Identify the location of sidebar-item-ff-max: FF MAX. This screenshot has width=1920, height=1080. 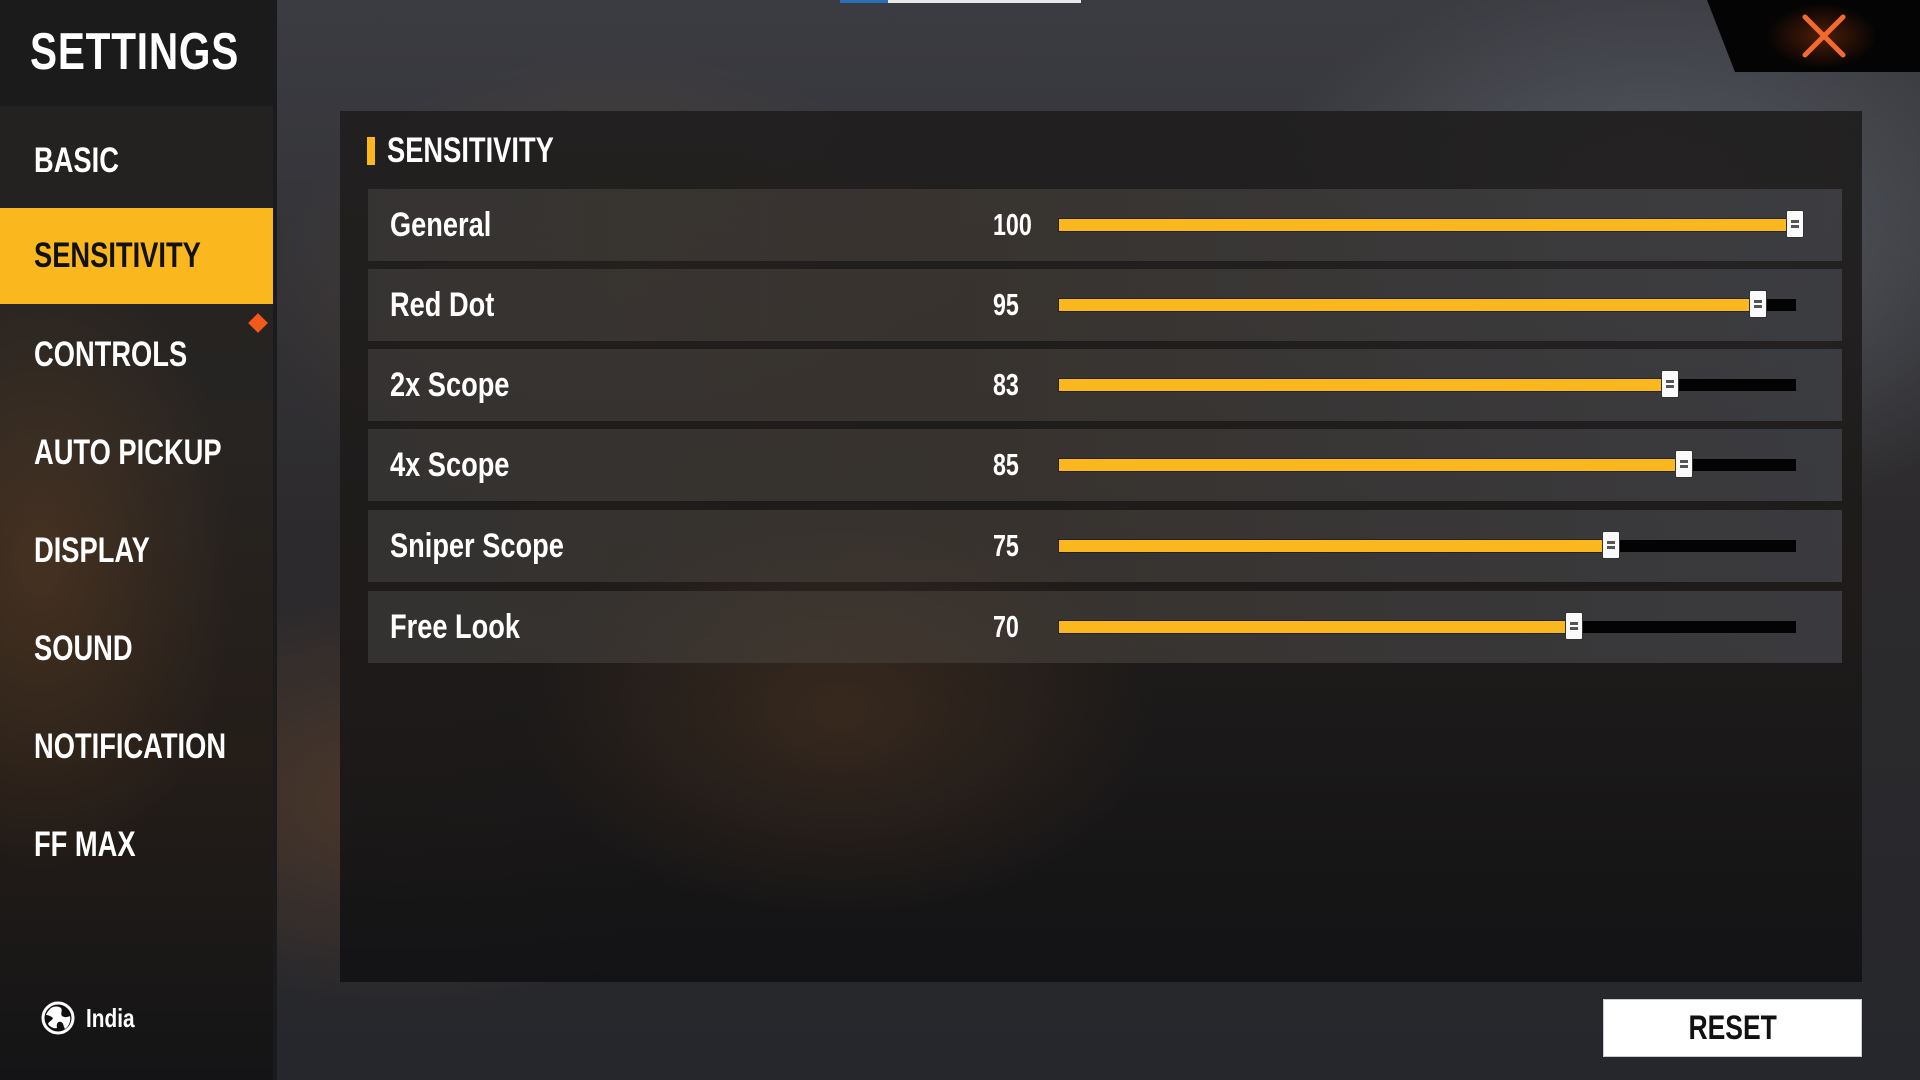
(136, 845).